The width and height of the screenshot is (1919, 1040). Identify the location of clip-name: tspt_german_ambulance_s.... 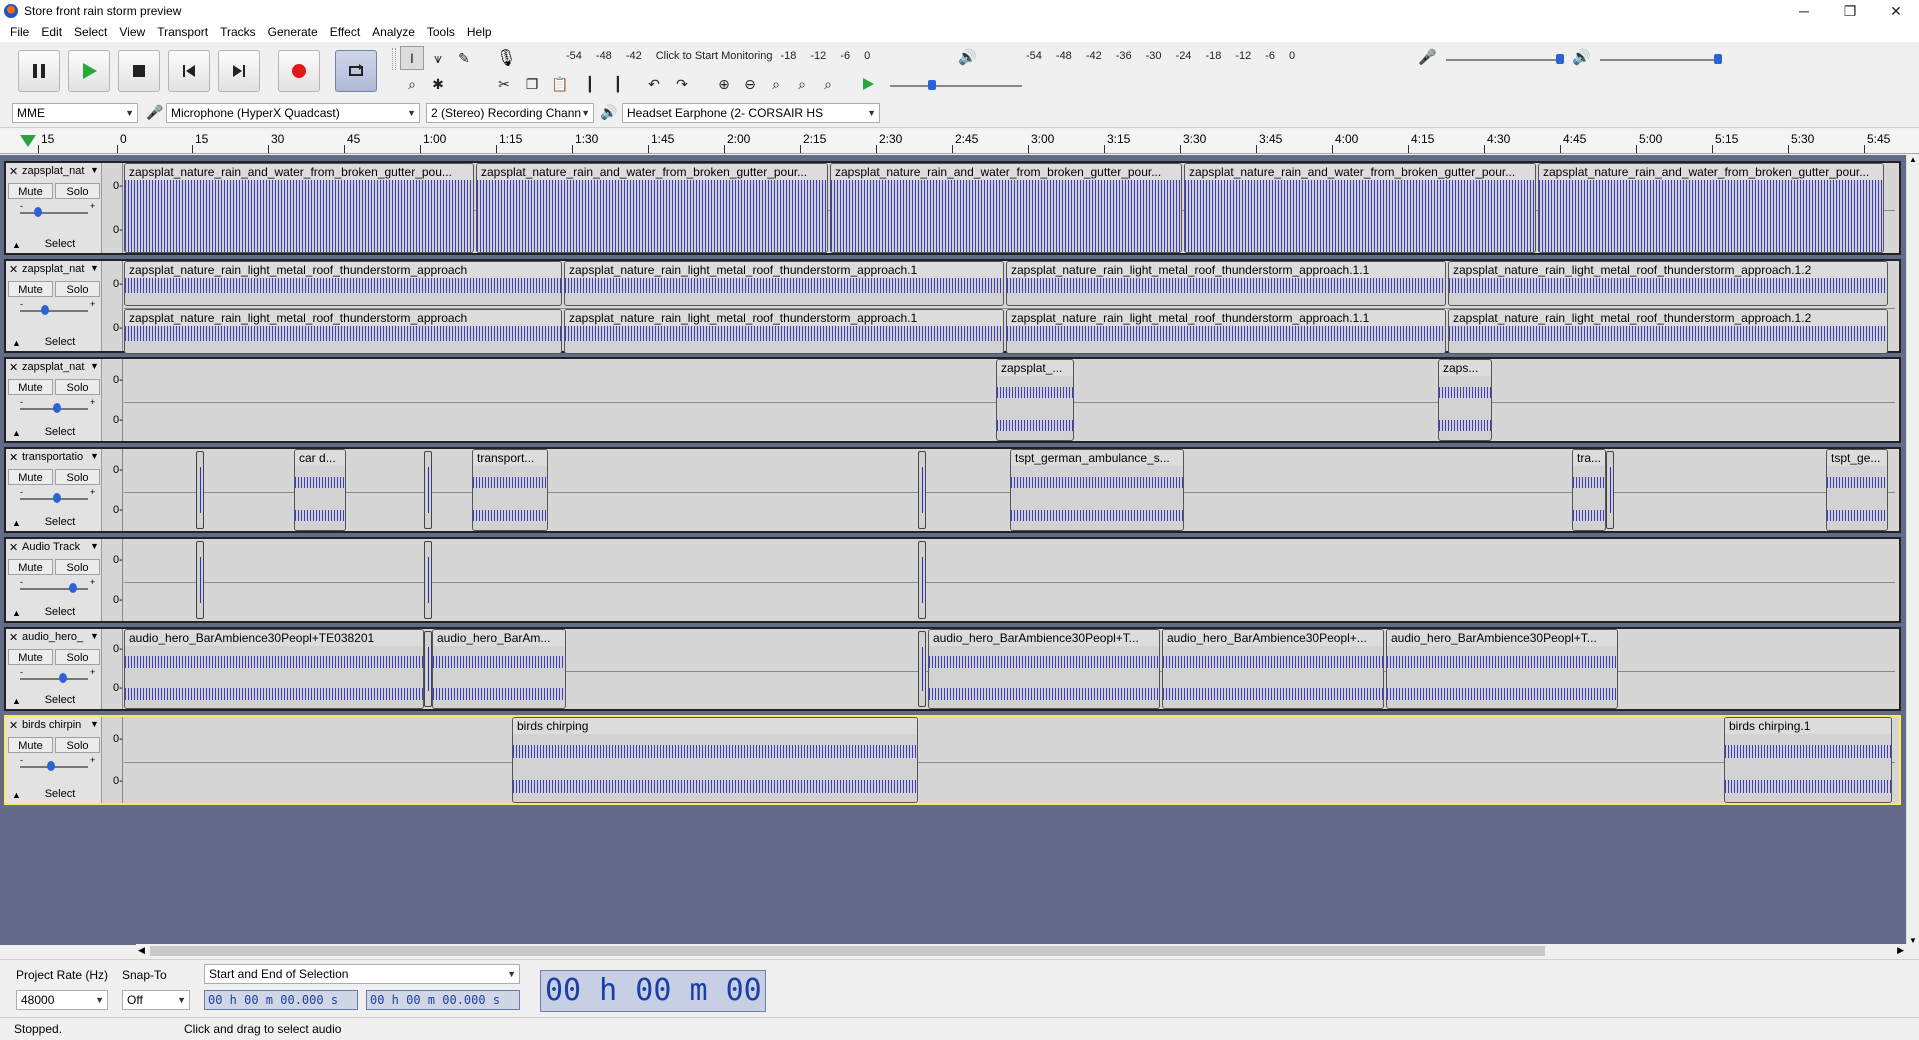
(1097, 458).